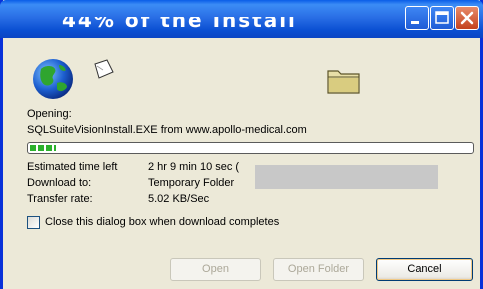 The image size is (483, 289). Describe the element at coordinates (104, 69) in the screenshot. I see `paper-icon` at that location.